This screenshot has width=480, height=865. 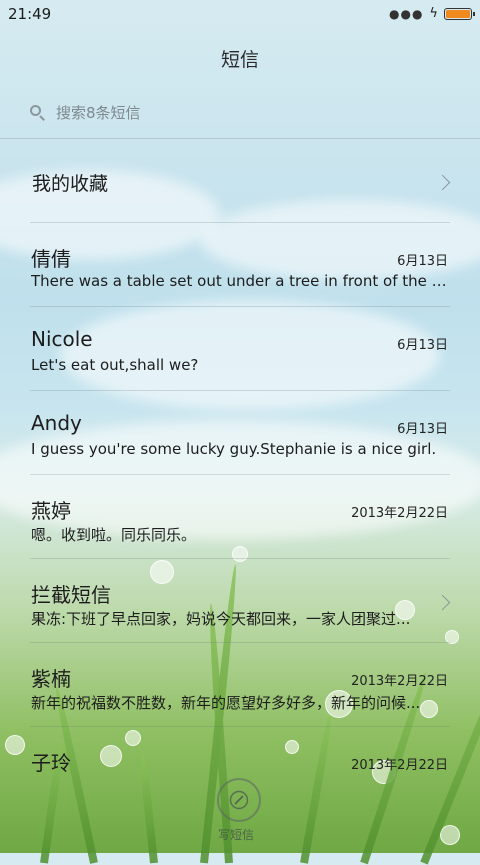 I want to click on contact-name: 拦截短信, so click(x=71, y=595).